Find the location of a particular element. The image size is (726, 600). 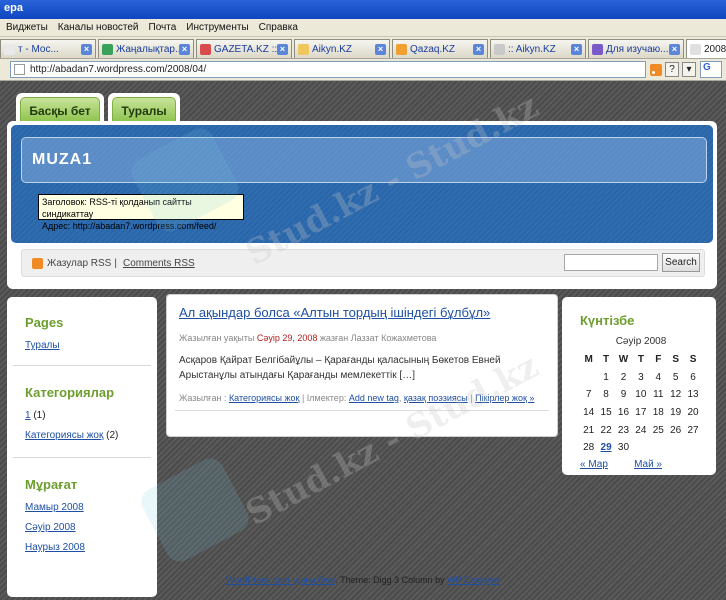

calendar-weekday: T is located at coordinates (640, 360).